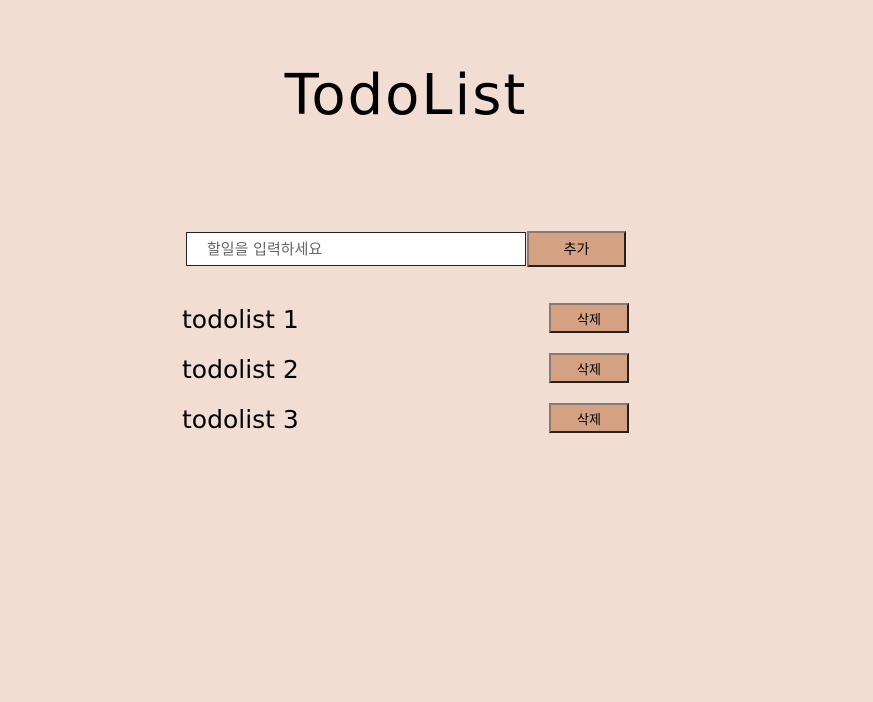 The width and height of the screenshot is (873, 702). Describe the element at coordinates (356, 249) in the screenshot. I see `todo-input` at that location.